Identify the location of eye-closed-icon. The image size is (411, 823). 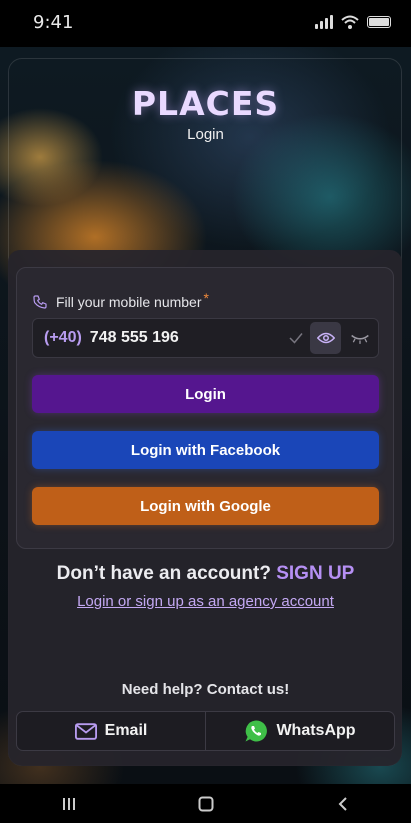
(359, 339).